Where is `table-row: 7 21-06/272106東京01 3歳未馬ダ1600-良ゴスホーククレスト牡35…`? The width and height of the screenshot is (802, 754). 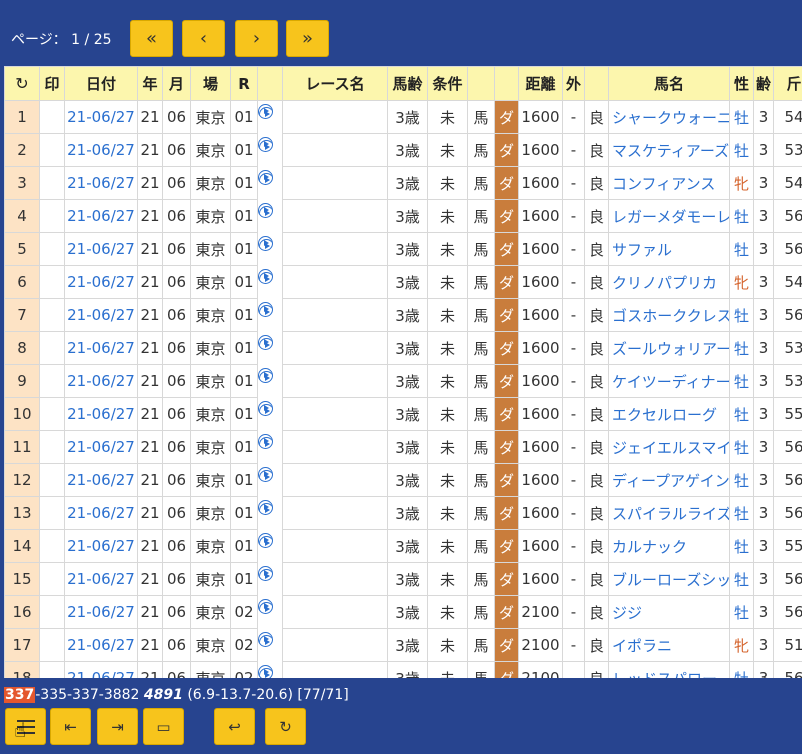
table-row: 7 21-06/272106東京01 3歳未馬ダ1600-良ゴスホーククレスト牡35… is located at coordinates (403, 315).